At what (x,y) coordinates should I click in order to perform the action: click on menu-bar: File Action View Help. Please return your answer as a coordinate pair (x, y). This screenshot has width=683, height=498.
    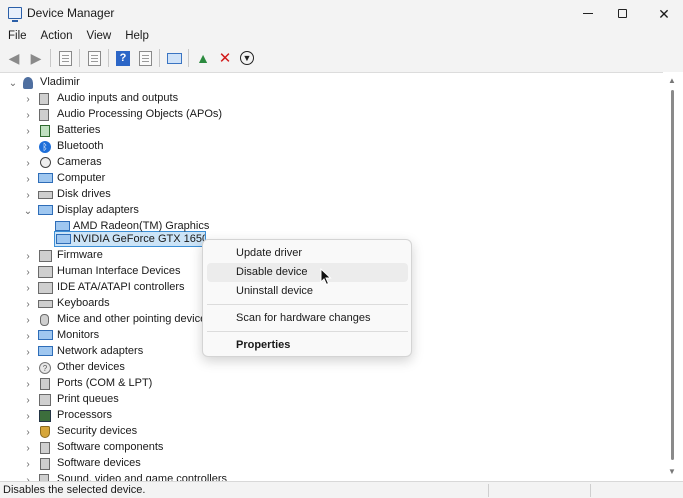
    Looking at the image, I should click on (341, 36).